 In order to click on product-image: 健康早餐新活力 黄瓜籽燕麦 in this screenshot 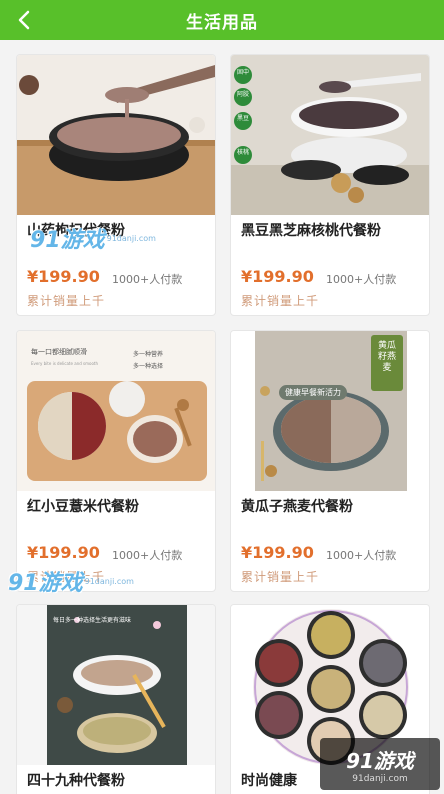, I will do `click(330, 411)`.